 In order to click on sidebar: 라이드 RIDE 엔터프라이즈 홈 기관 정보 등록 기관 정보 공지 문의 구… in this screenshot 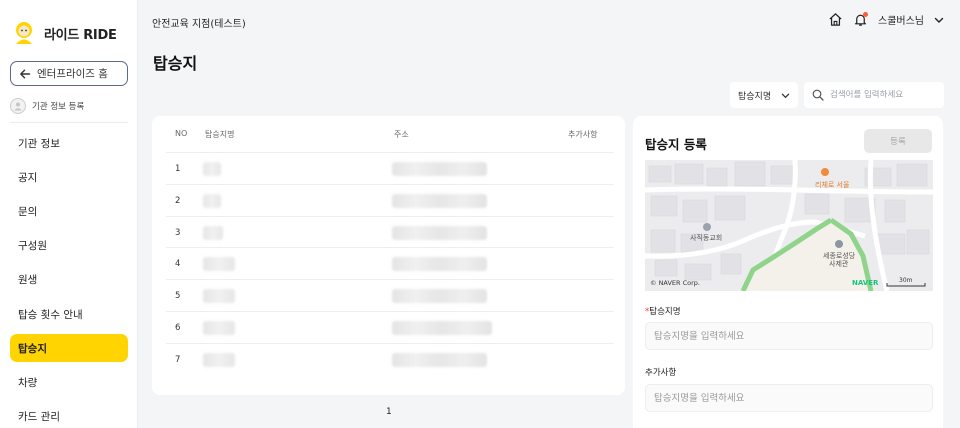, I will do `click(69, 214)`.